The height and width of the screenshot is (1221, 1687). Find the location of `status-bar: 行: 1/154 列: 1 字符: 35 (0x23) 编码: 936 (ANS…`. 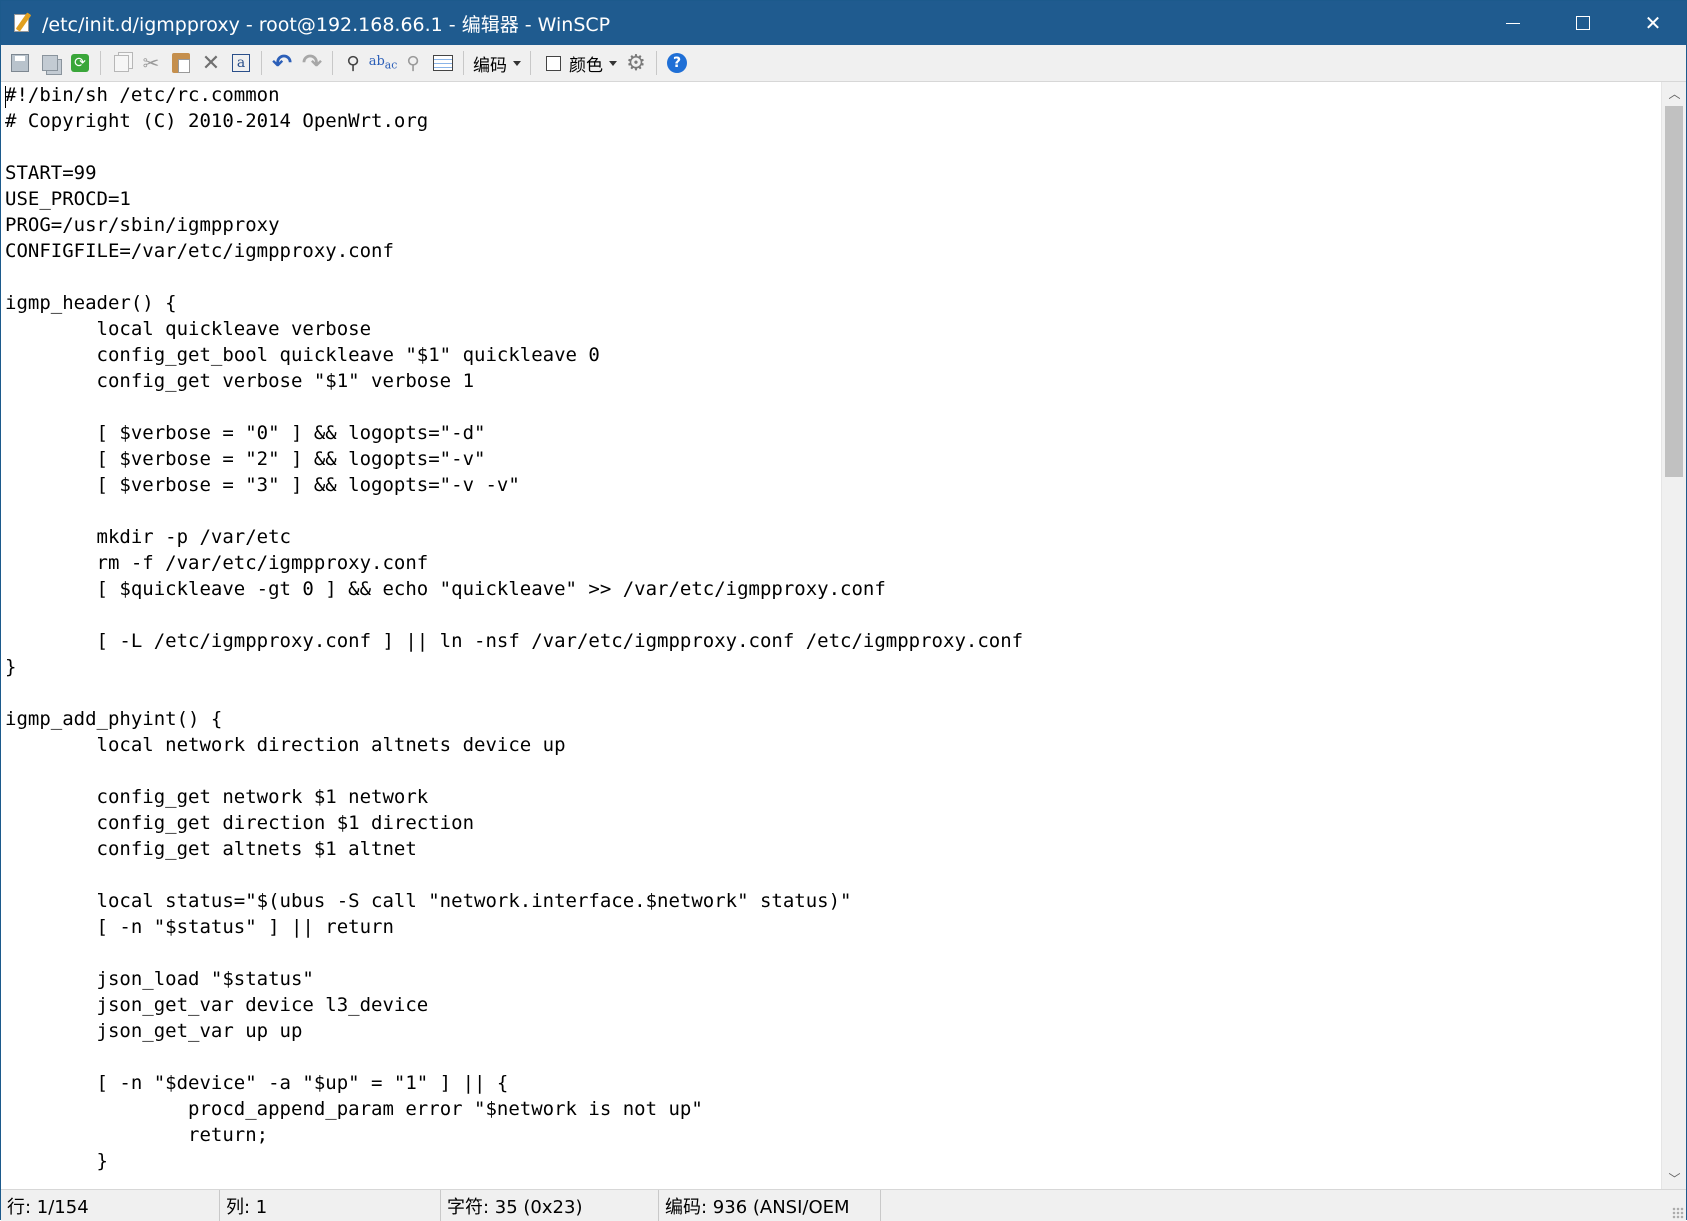

status-bar: 行: 1/154 列: 1 字符: 35 (0x23) 编码: 936 (ANS… is located at coordinates (843, 1205).